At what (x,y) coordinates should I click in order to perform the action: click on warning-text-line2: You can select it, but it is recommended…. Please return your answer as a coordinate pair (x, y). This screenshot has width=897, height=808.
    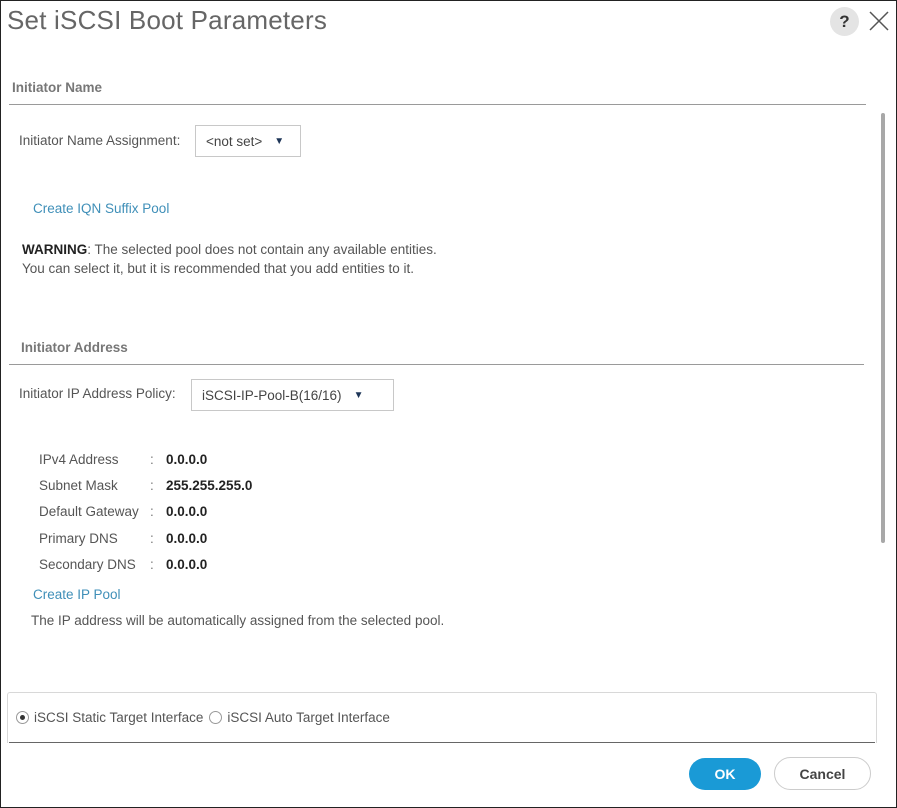
    Looking at the image, I should click on (218, 268).